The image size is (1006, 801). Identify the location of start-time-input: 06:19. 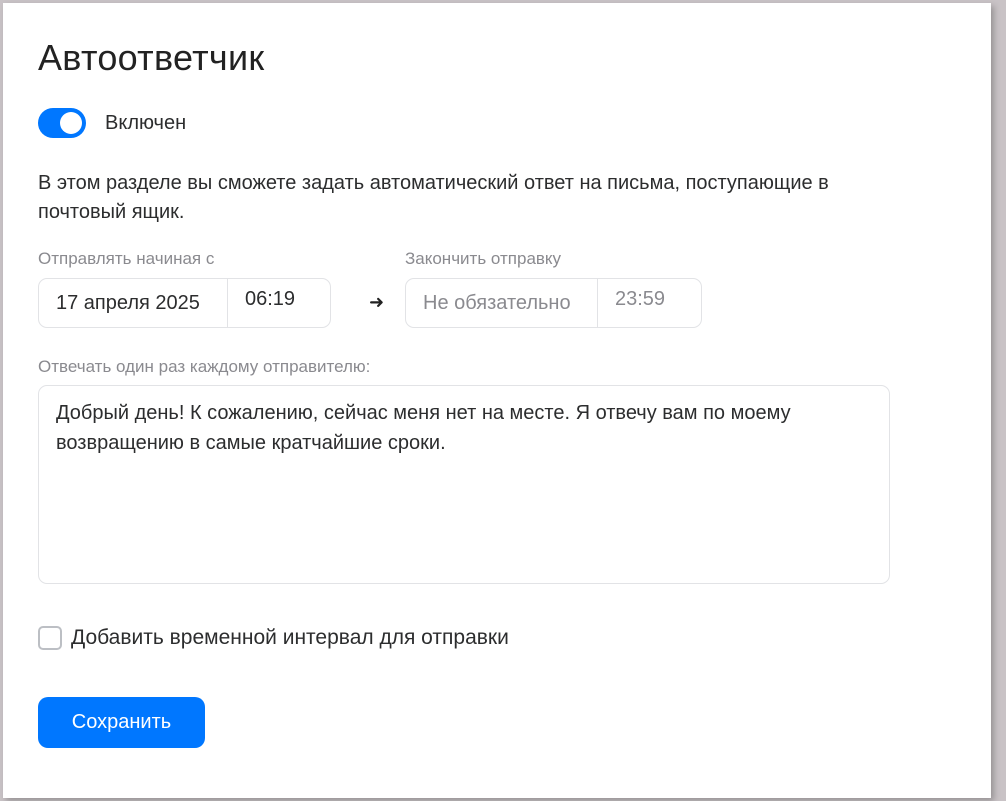
(279, 303).